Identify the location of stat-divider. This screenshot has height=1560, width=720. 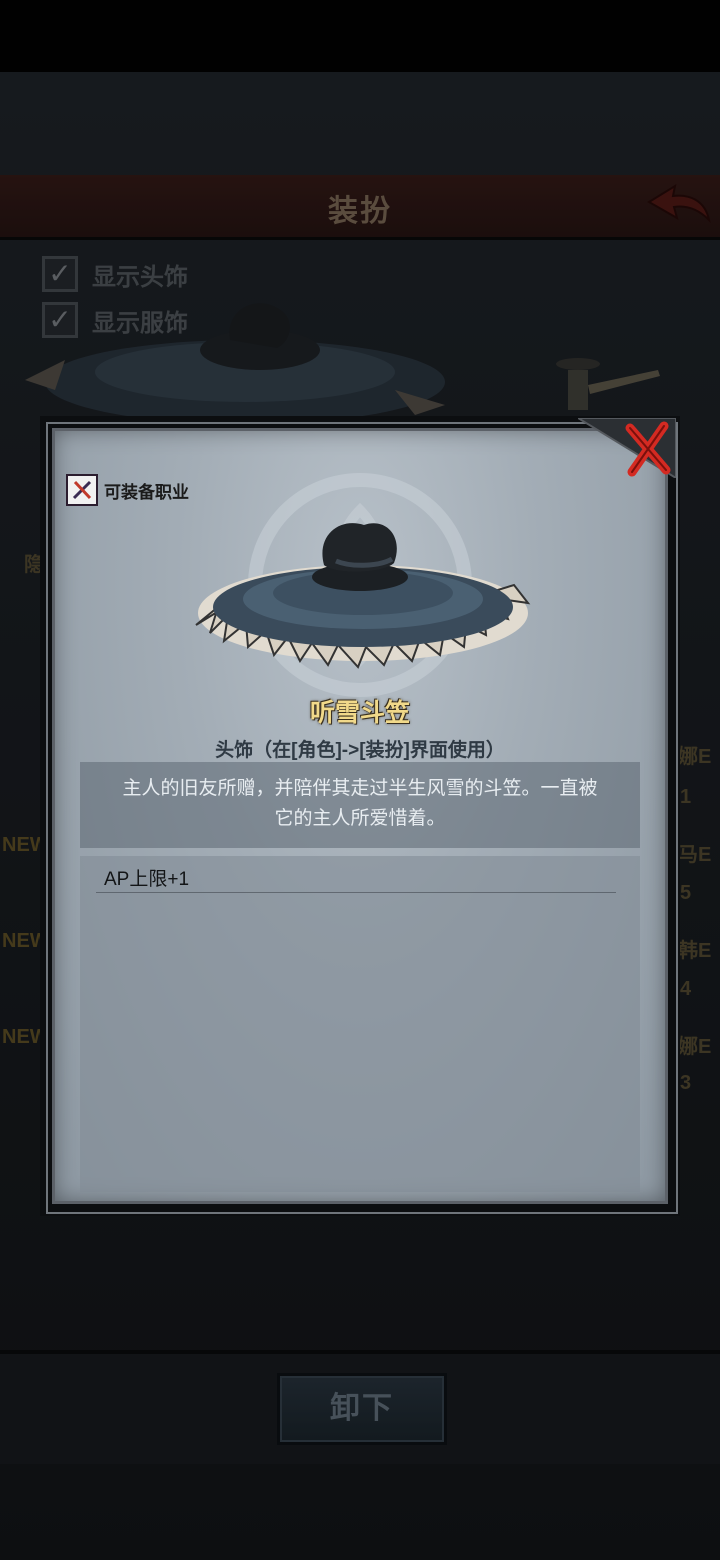
(356, 892).